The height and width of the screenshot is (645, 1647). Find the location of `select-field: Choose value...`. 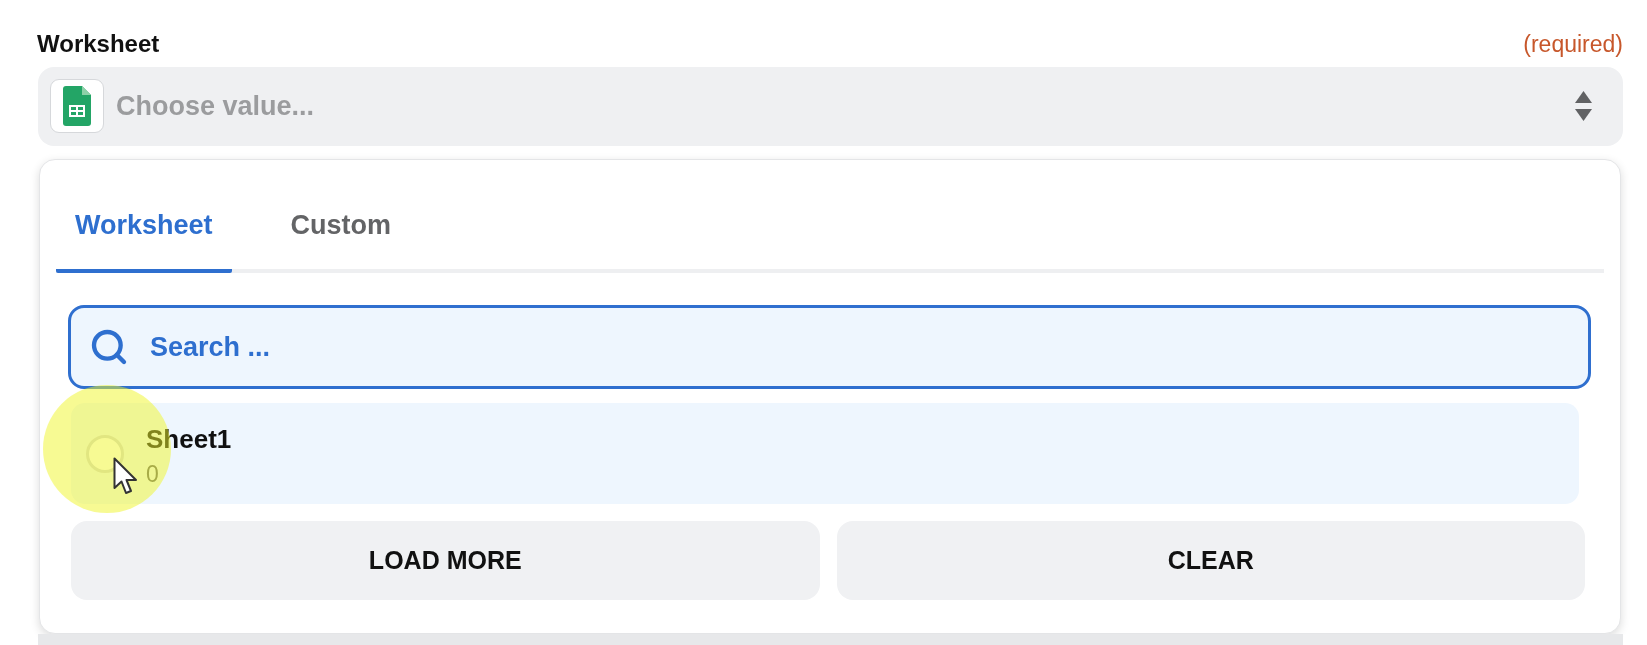

select-field: Choose value... is located at coordinates (830, 106).